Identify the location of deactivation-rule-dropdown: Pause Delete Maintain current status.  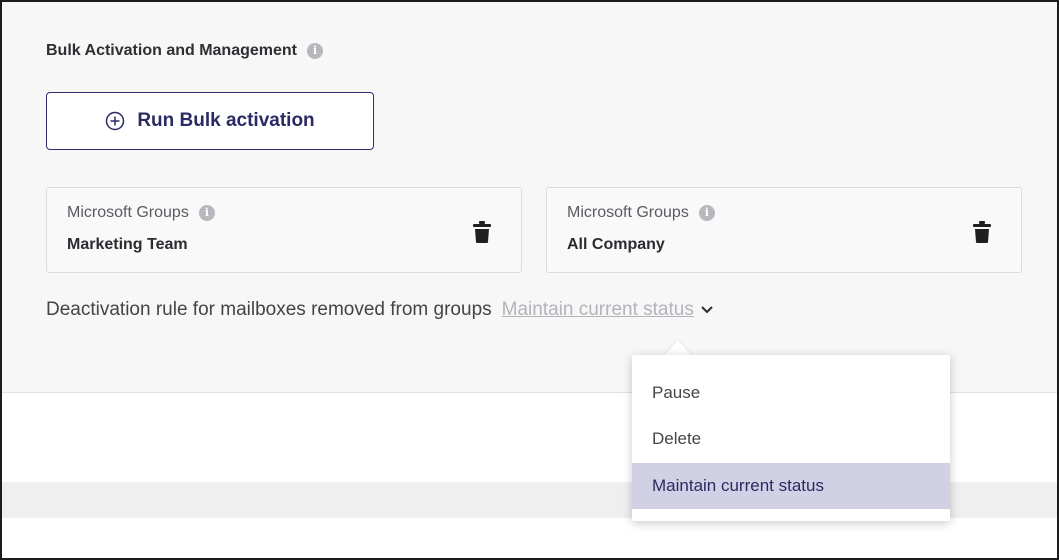
(791, 438).